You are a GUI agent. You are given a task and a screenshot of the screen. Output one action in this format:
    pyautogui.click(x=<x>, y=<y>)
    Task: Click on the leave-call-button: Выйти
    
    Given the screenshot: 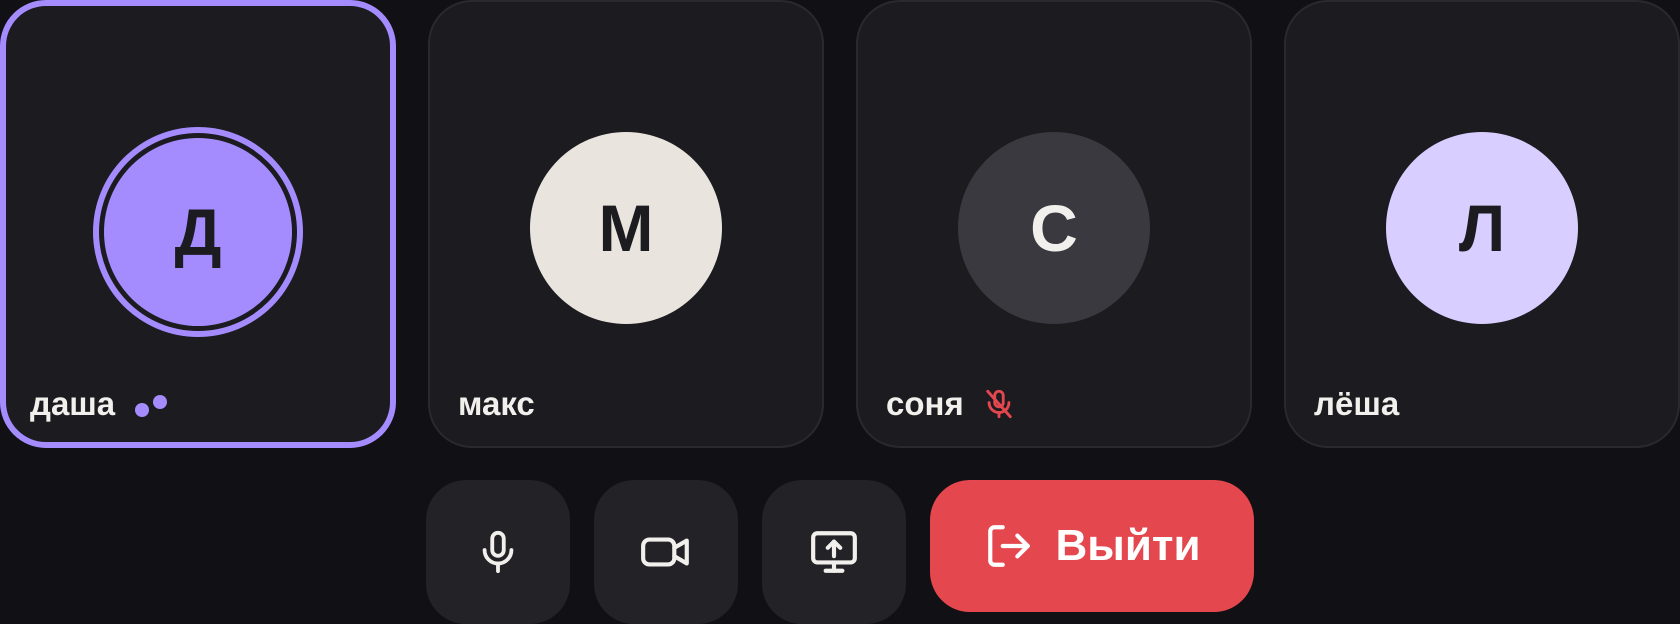 What is the action you would take?
    pyautogui.click(x=1092, y=546)
    